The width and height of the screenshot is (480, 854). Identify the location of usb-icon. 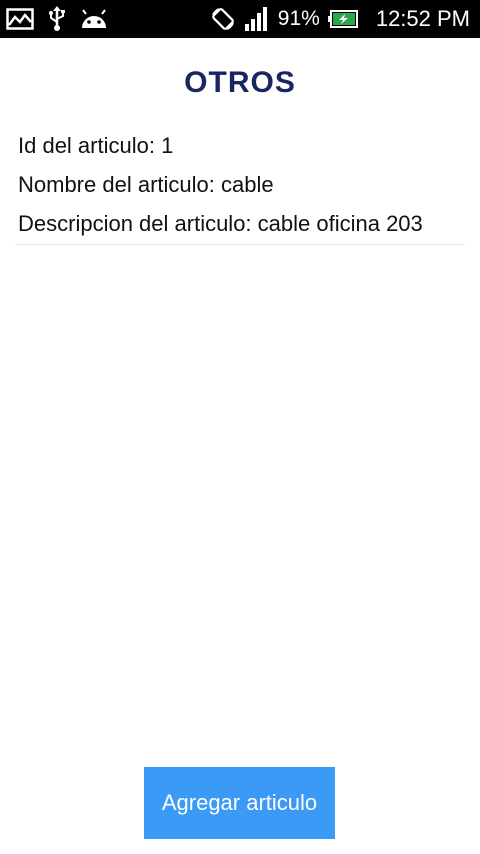
(57, 19).